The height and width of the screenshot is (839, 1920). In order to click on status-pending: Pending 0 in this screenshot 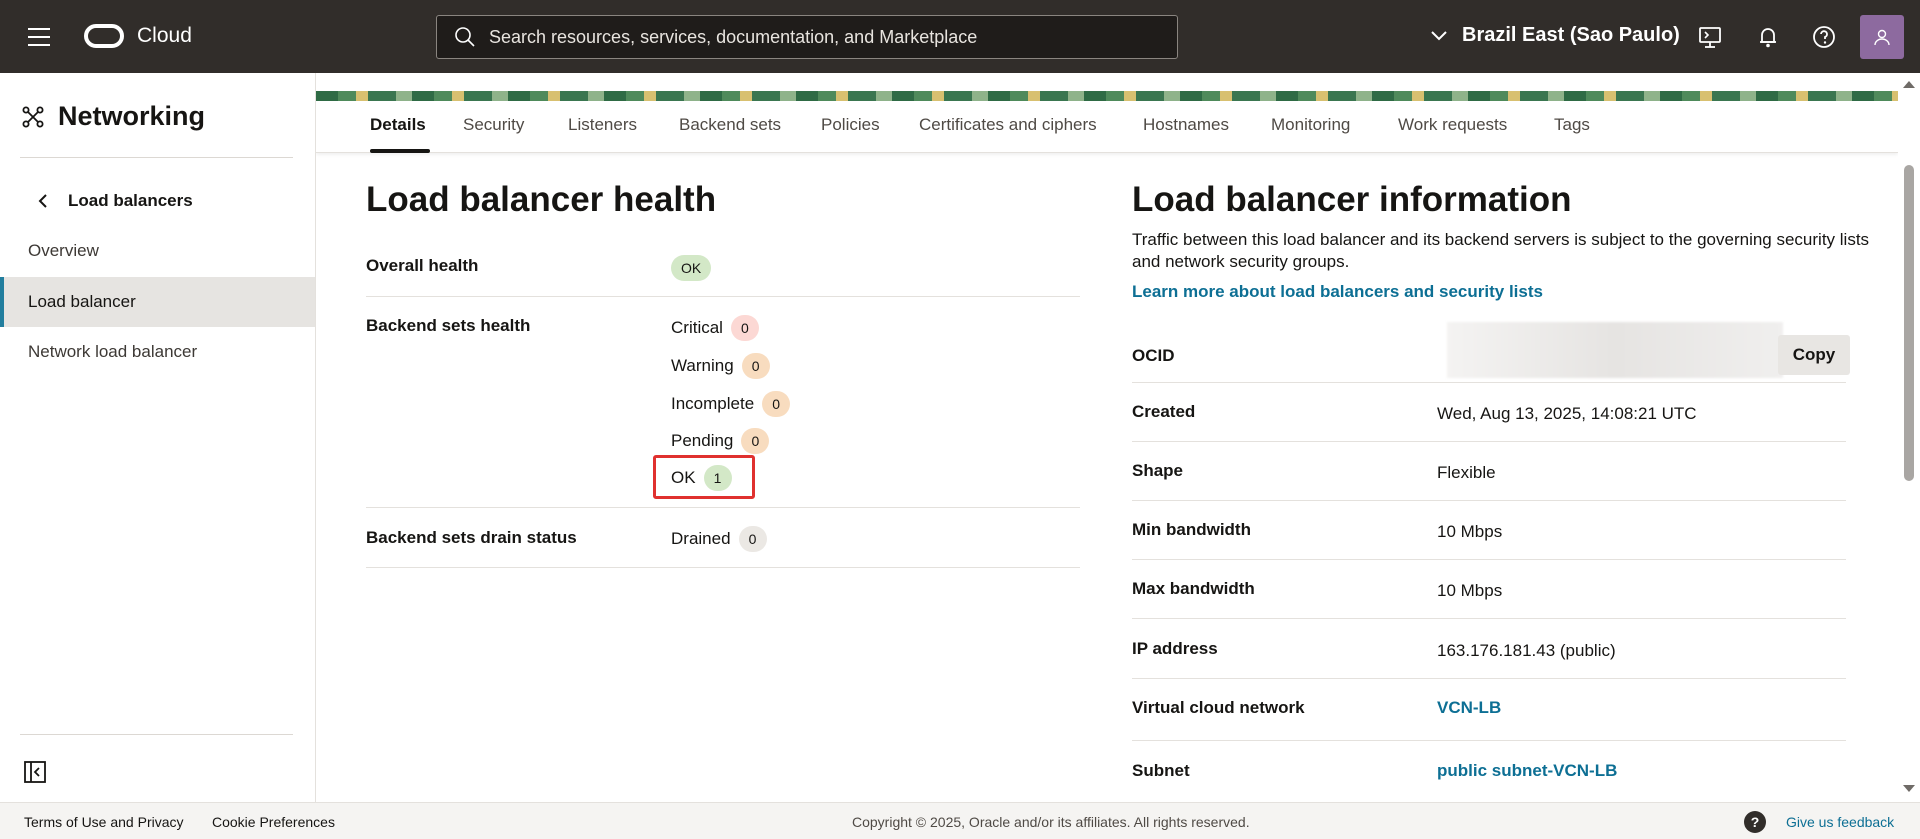, I will do `click(720, 441)`.